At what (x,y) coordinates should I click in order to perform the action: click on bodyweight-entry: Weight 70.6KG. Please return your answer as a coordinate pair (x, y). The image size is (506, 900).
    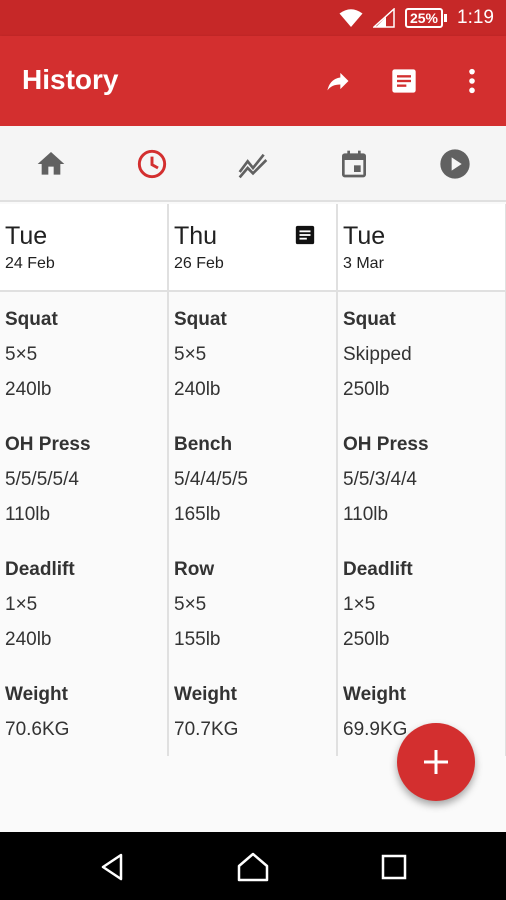
    Looking at the image, I should click on (85, 718).